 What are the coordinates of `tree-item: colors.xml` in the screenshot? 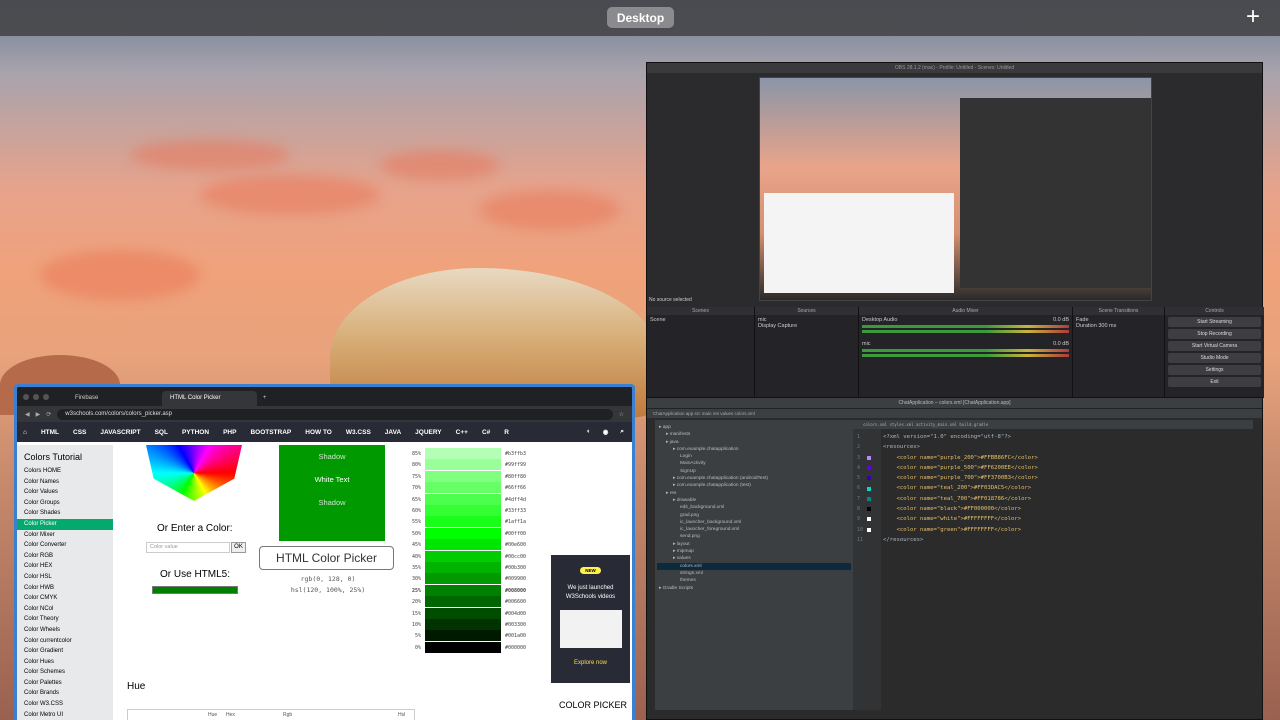 It's located at (754, 566).